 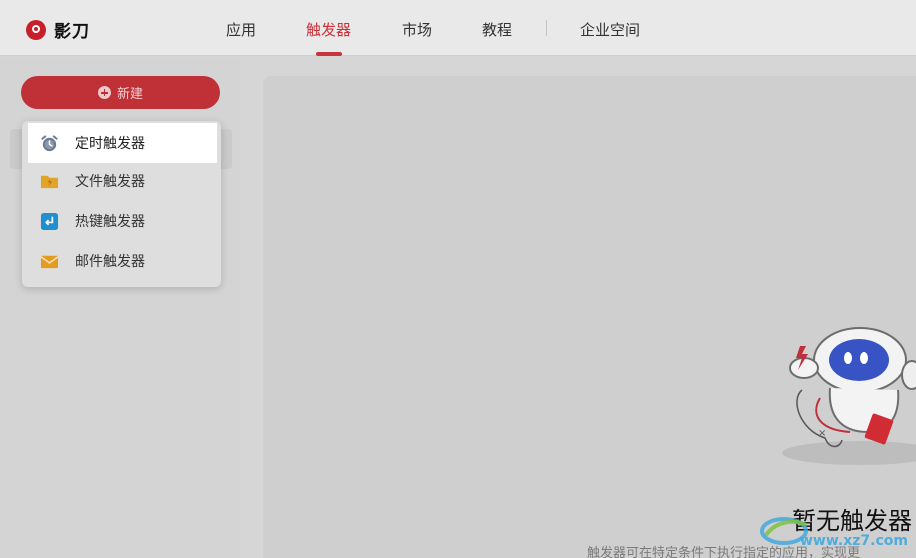 I want to click on menu-item-label: 定时触发器, so click(x=110, y=144).